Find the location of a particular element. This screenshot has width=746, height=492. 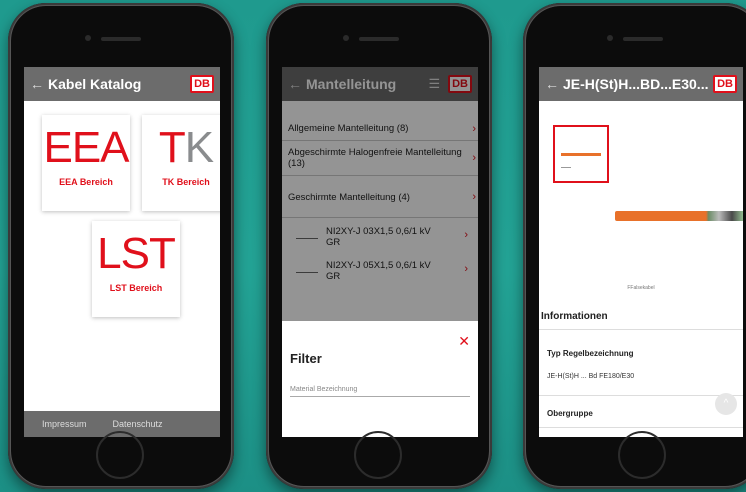

material-search-input: Material Bezeichnung is located at coordinates (380, 391).